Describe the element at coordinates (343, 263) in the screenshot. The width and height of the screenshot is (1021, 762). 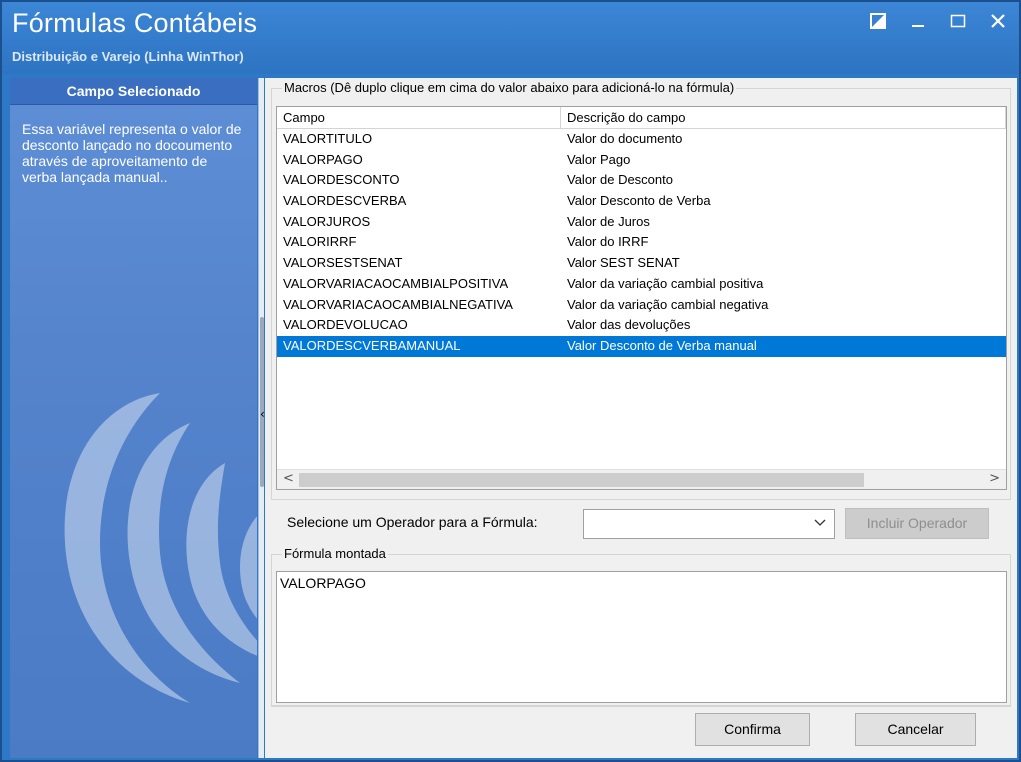
I see `cell-campo: VALORSESTSENAT` at that location.